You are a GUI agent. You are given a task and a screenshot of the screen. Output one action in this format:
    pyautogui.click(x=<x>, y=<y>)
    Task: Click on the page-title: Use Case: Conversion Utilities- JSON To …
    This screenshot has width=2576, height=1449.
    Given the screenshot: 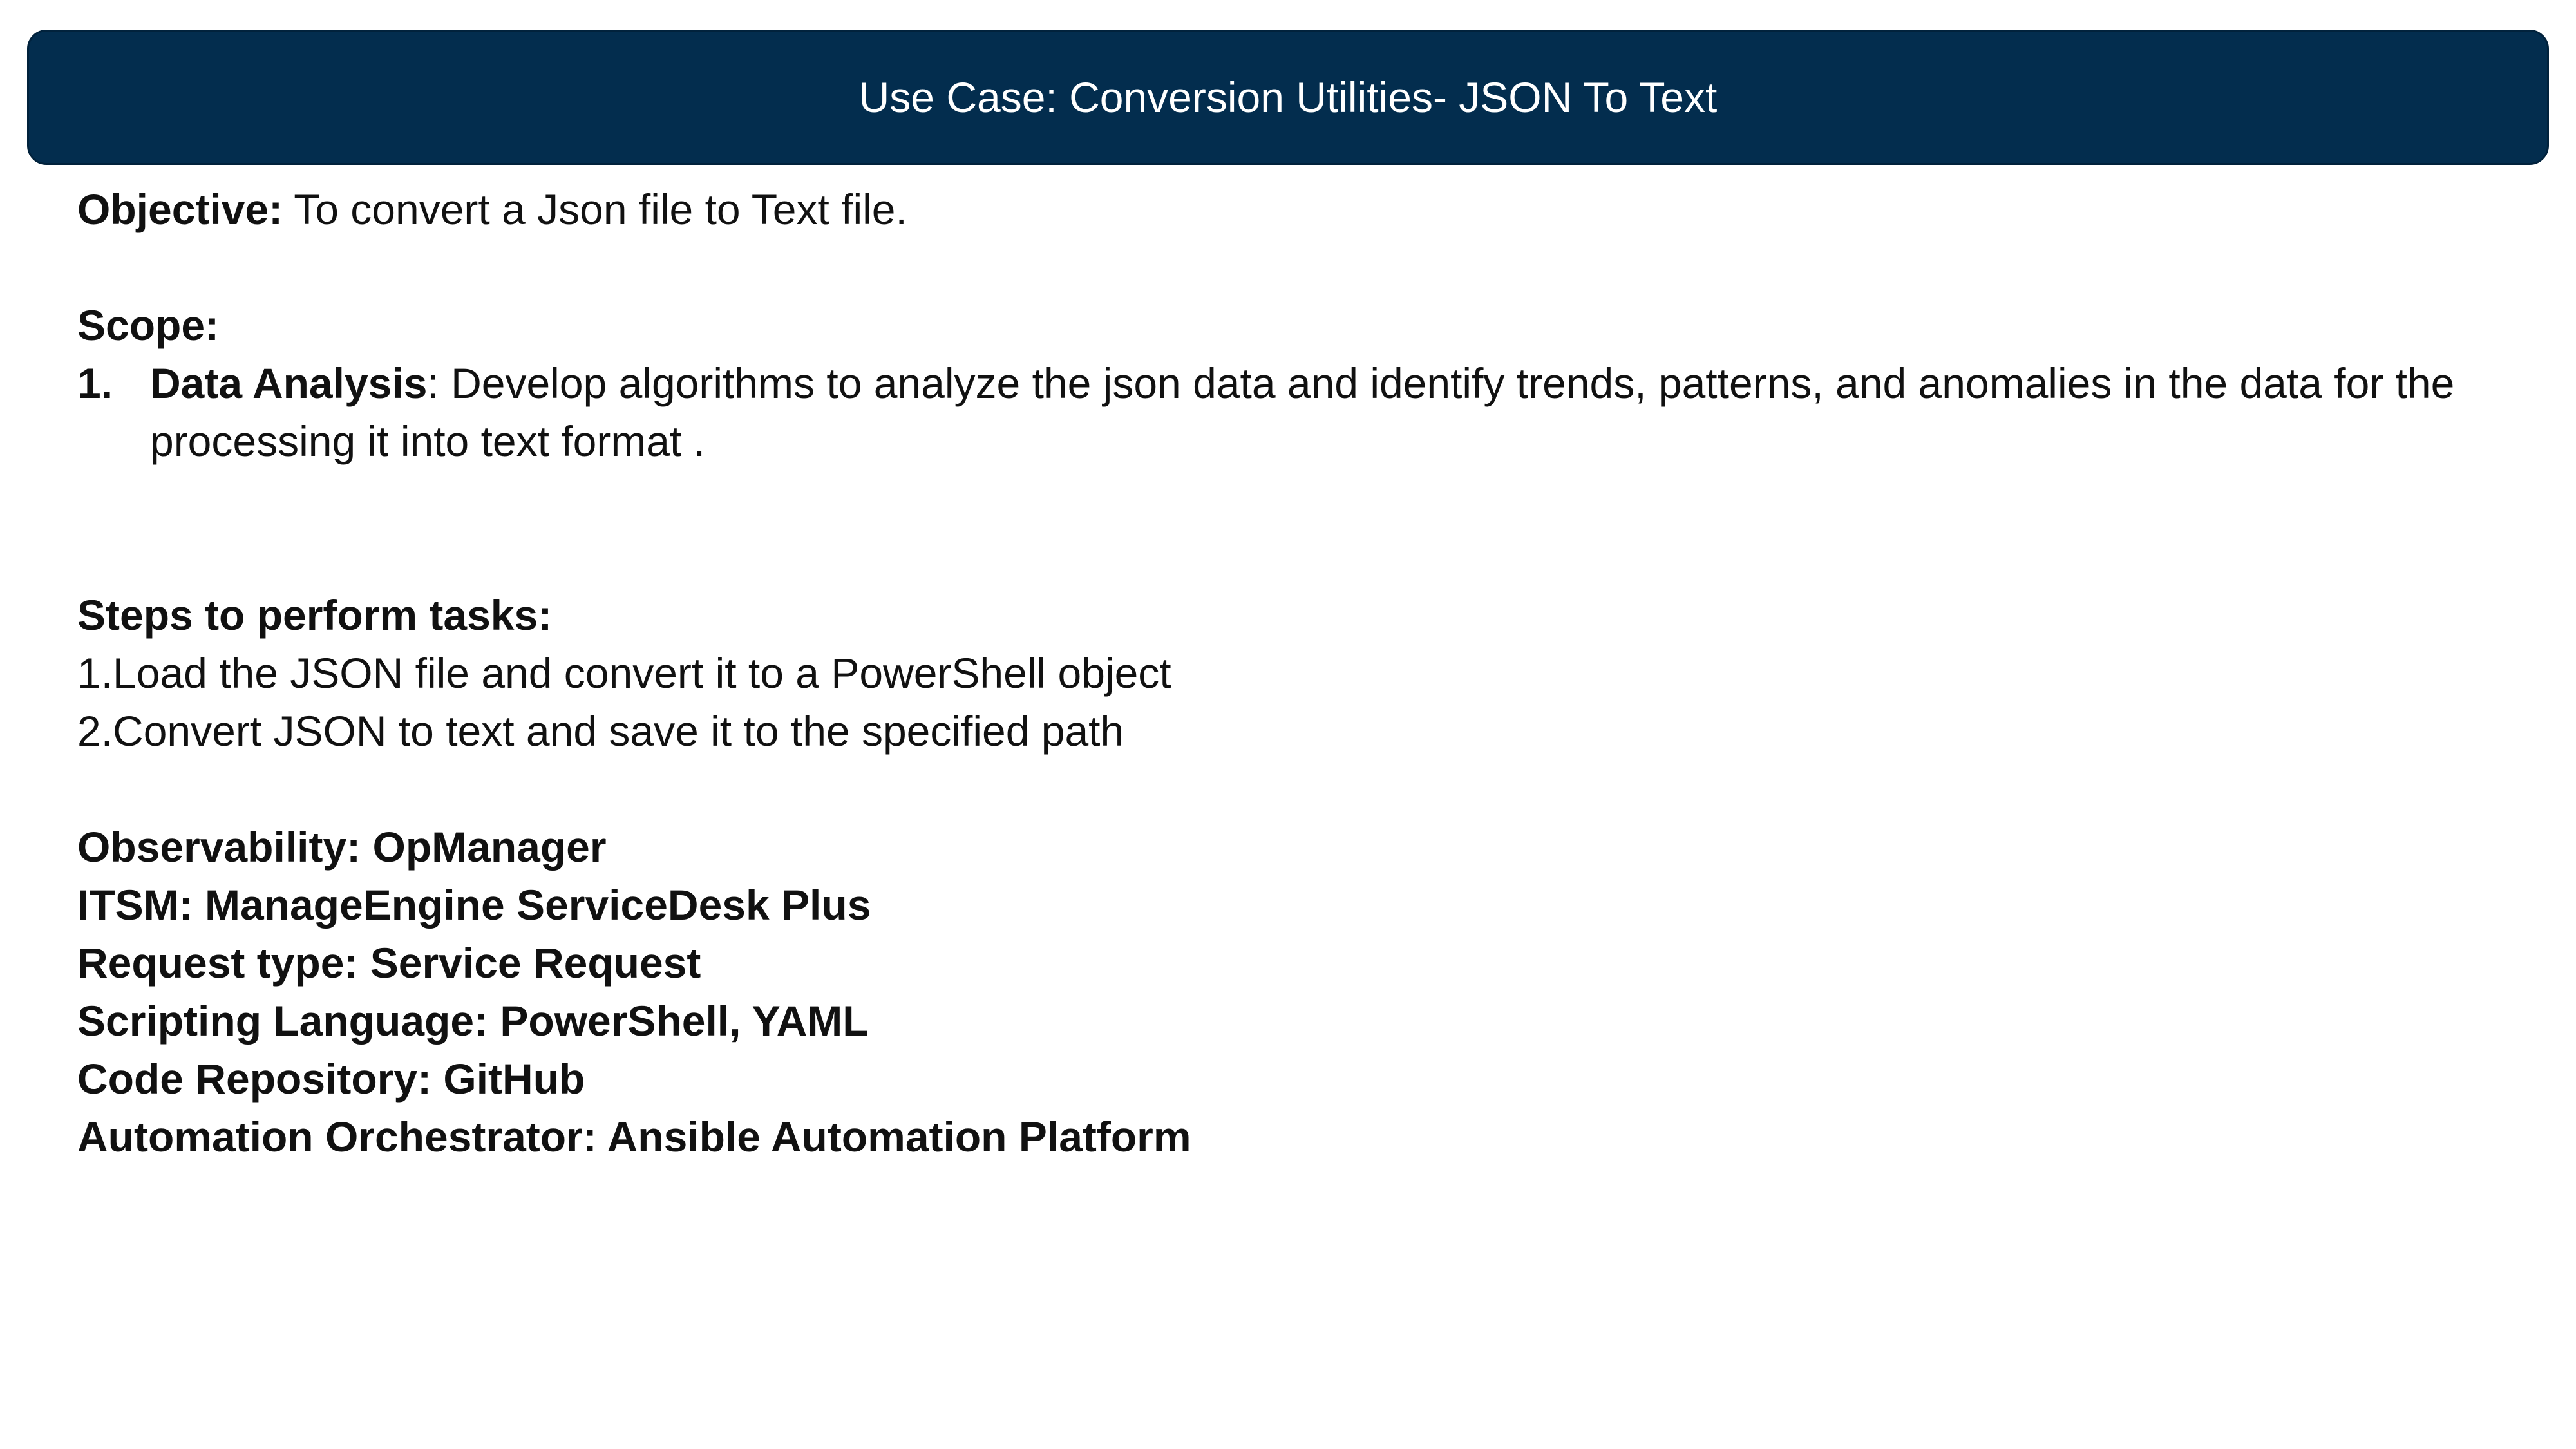 What is the action you would take?
    pyautogui.click(x=1288, y=97)
    